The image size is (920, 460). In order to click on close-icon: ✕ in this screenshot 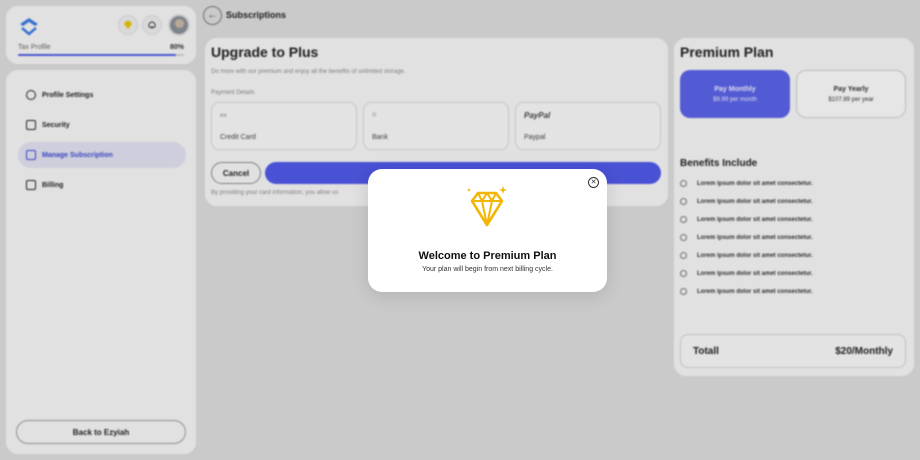, I will do `click(593, 182)`.